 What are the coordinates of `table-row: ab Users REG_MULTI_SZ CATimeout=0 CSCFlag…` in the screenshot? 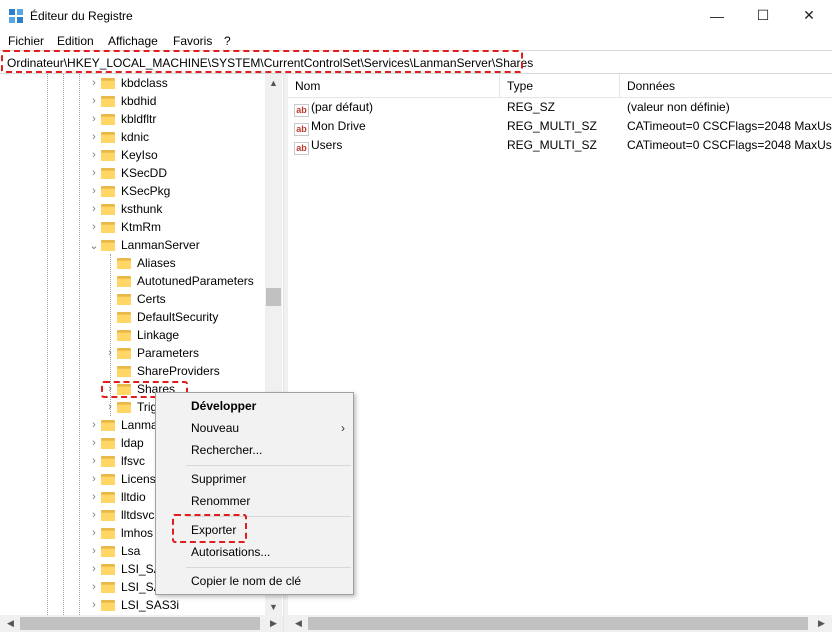 It's located at (560, 145).